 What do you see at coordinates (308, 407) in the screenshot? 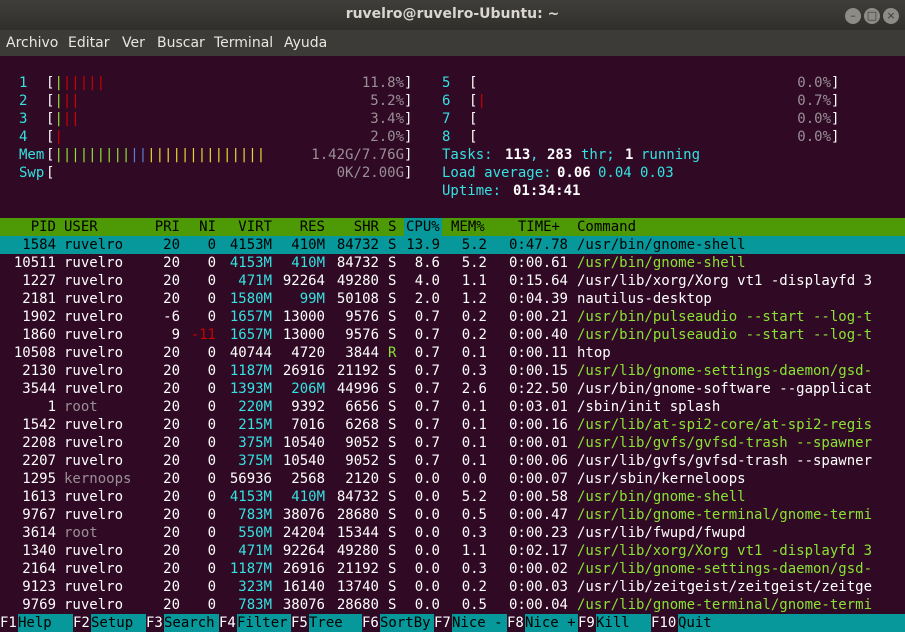
I see `cell-res: 9392` at bounding box center [308, 407].